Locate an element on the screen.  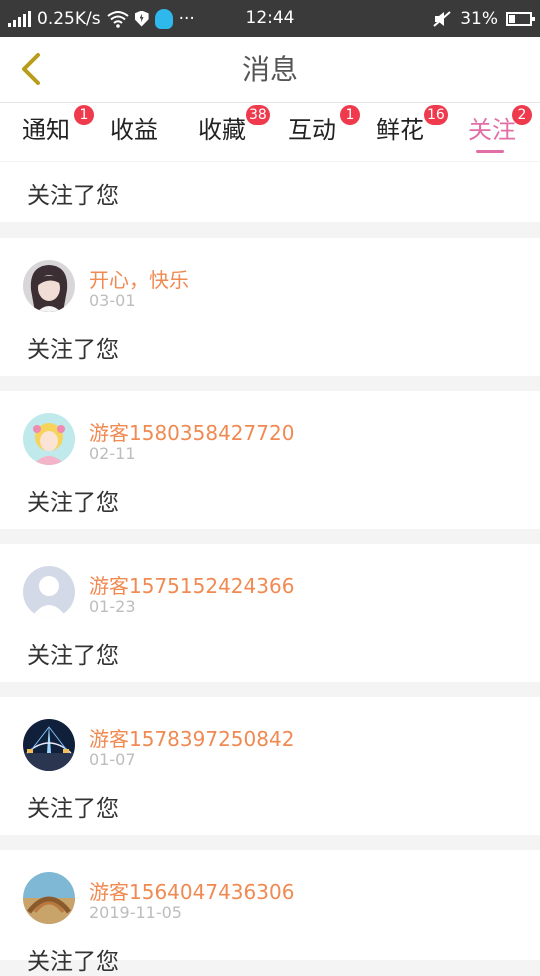
tab-label: 关注 is located at coordinates (492, 130).